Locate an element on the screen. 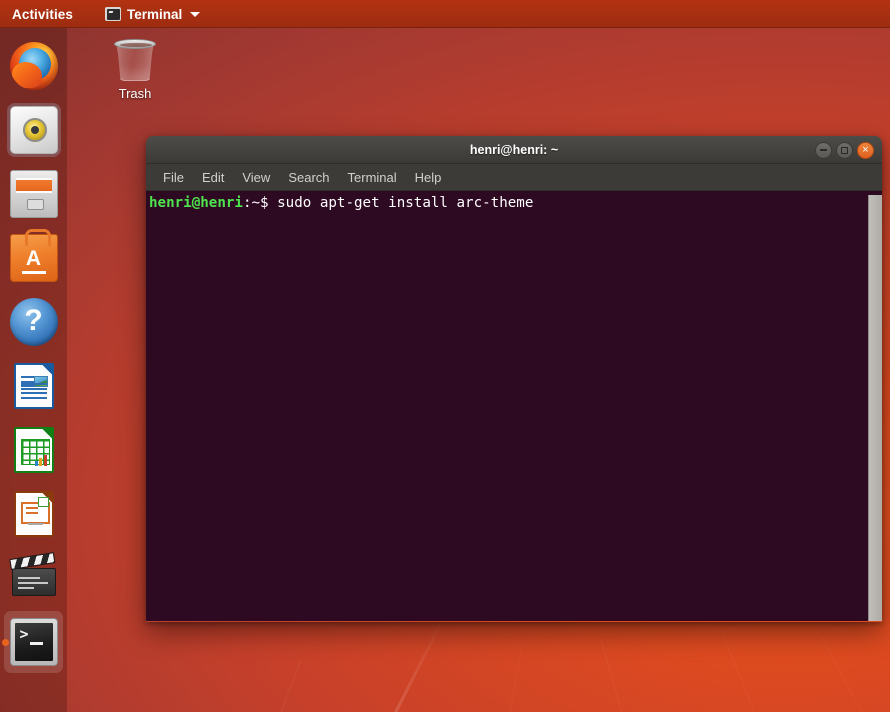 This screenshot has height=712, width=890. desktop-icon-trash: Trash is located at coordinates (135, 68).